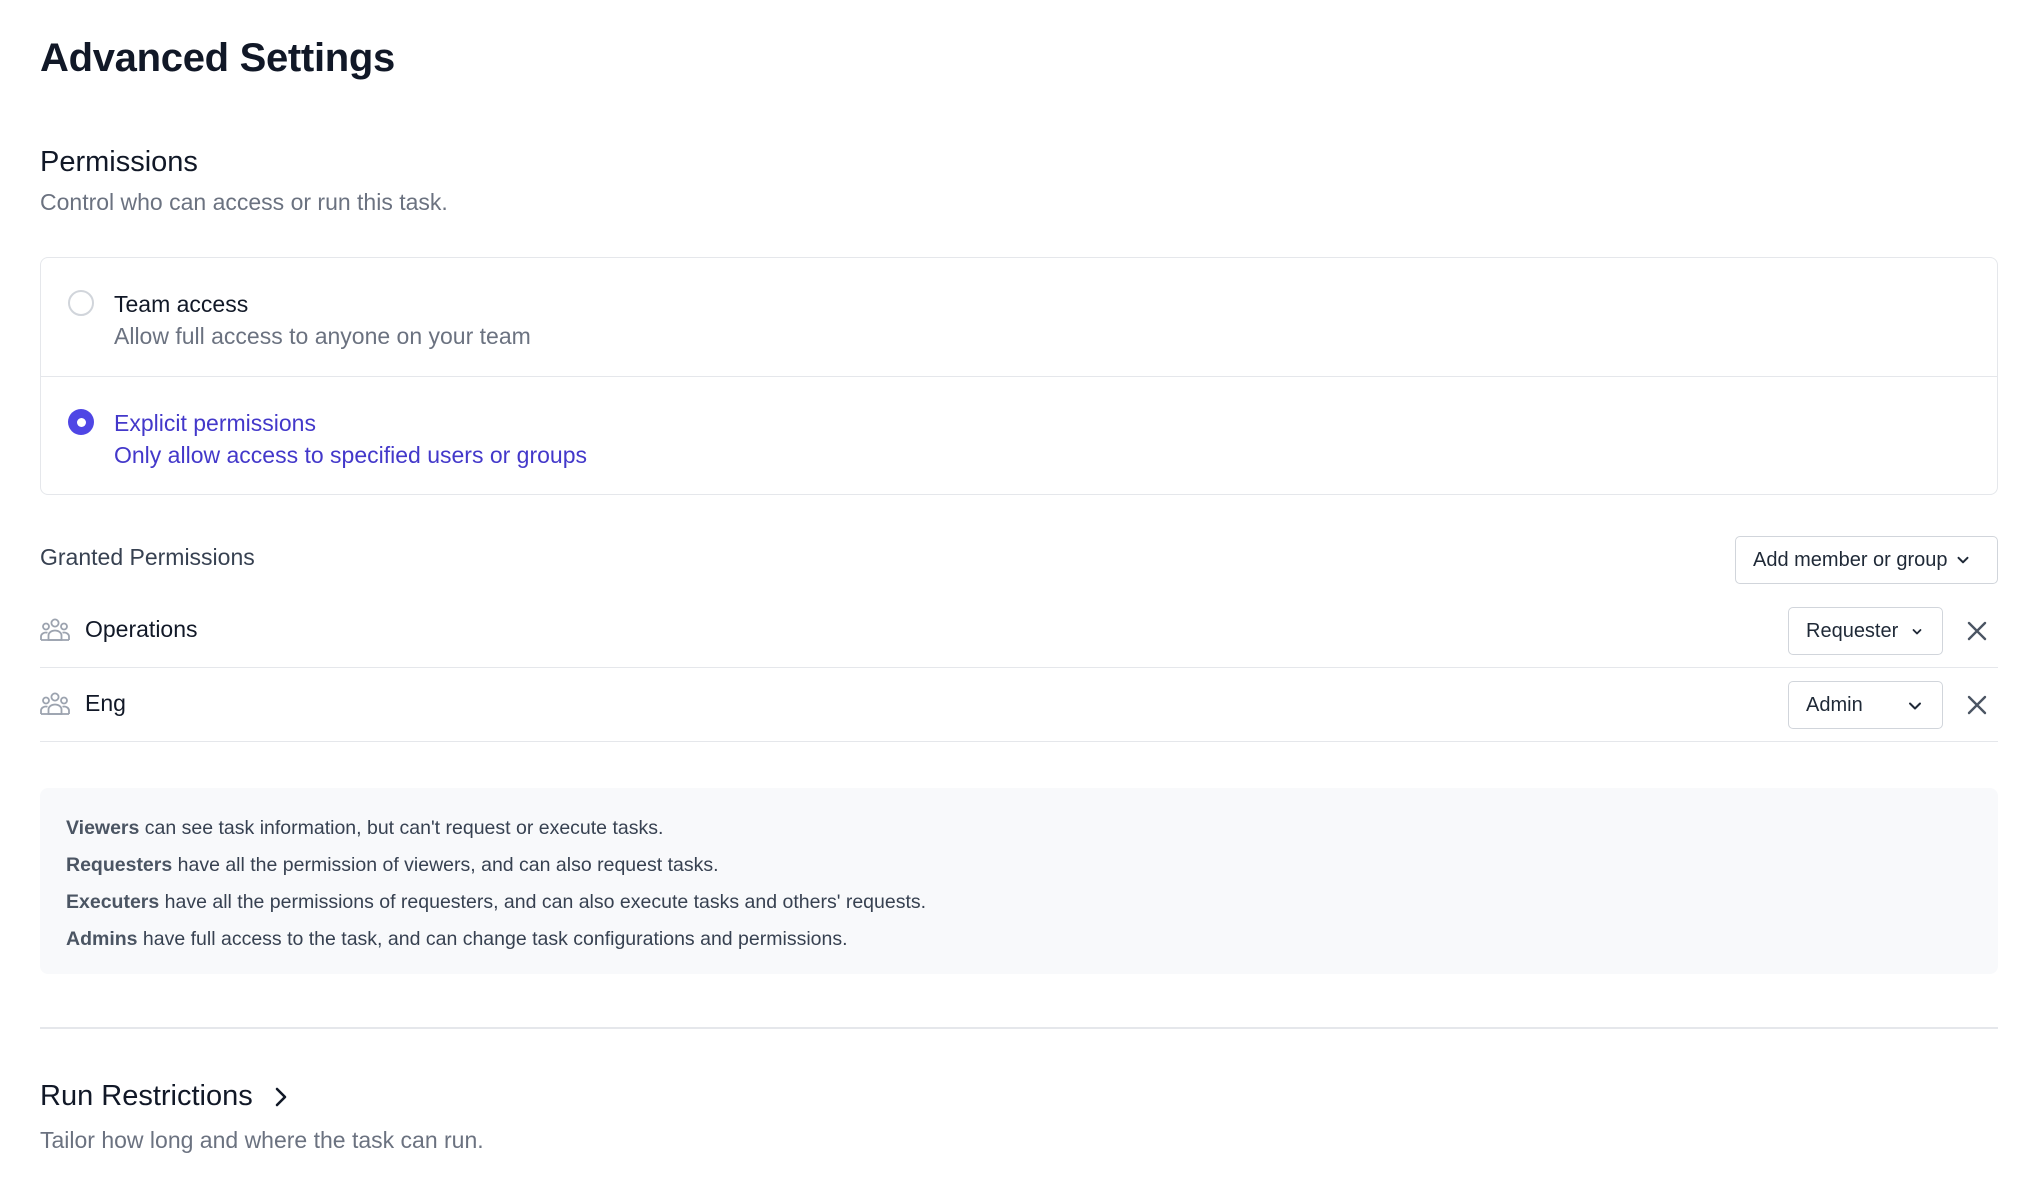 The image size is (2024, 1192). Describe the element at coordinates (113, 902) in the screenshot. I see `role-name: Executers` at that location.